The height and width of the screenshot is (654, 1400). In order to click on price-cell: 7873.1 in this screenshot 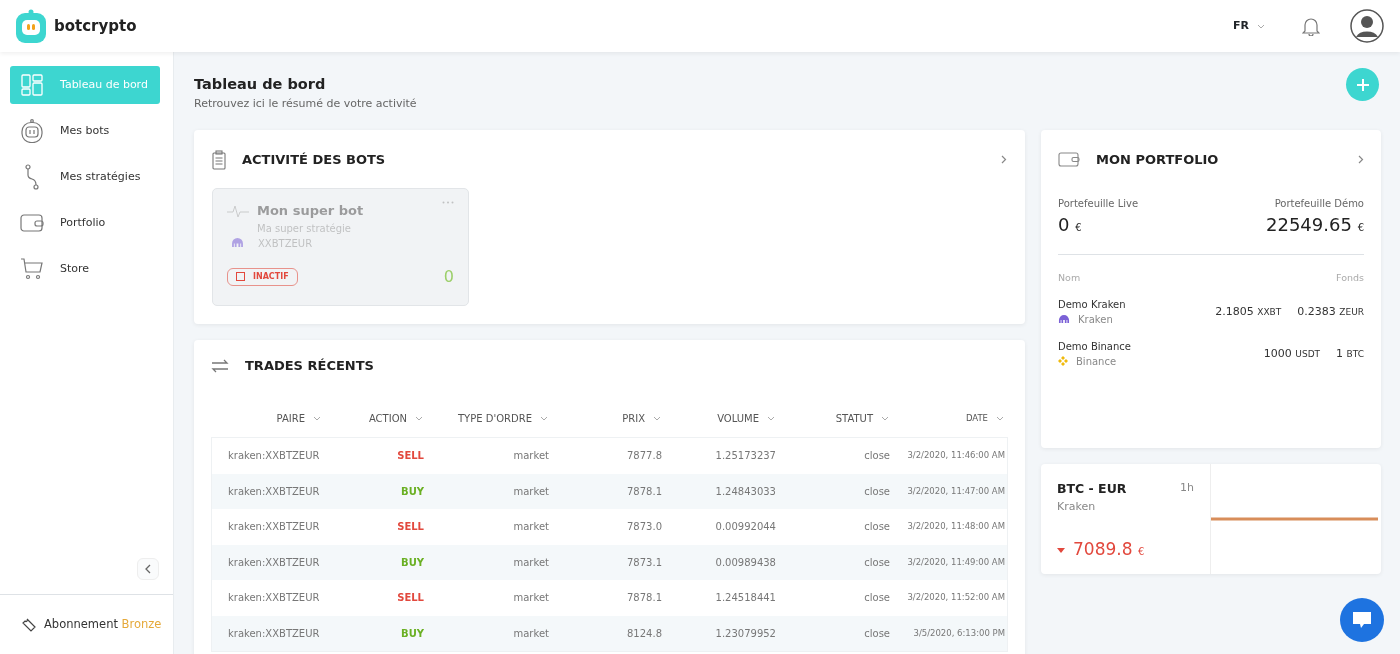, I will do `click(644, 562)`.